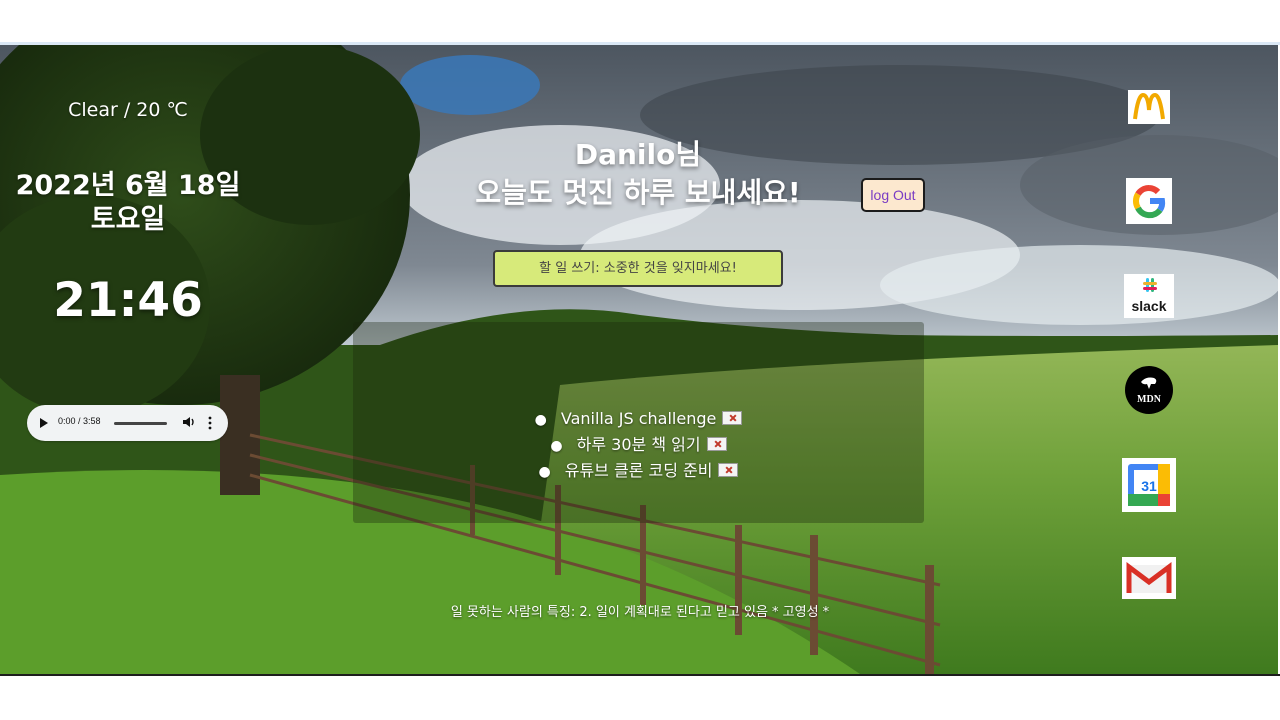 The width and height of the screenshot is (1280, 720). Describe the element at coordinates (1149, 359) in the screenshot. I see `shortcut-bar: slack MDN 31` at that location.